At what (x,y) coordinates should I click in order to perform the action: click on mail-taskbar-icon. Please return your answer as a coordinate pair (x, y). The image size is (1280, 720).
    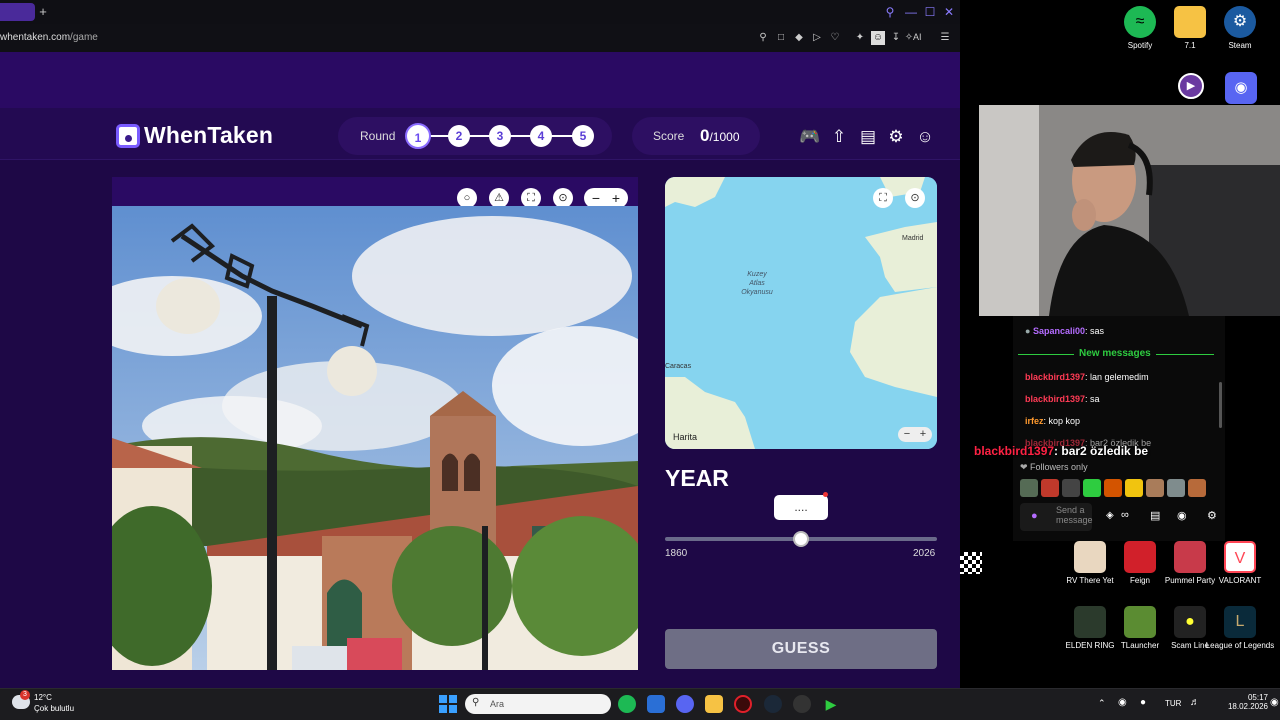
    Looking at the image, I should click on (656, 704).